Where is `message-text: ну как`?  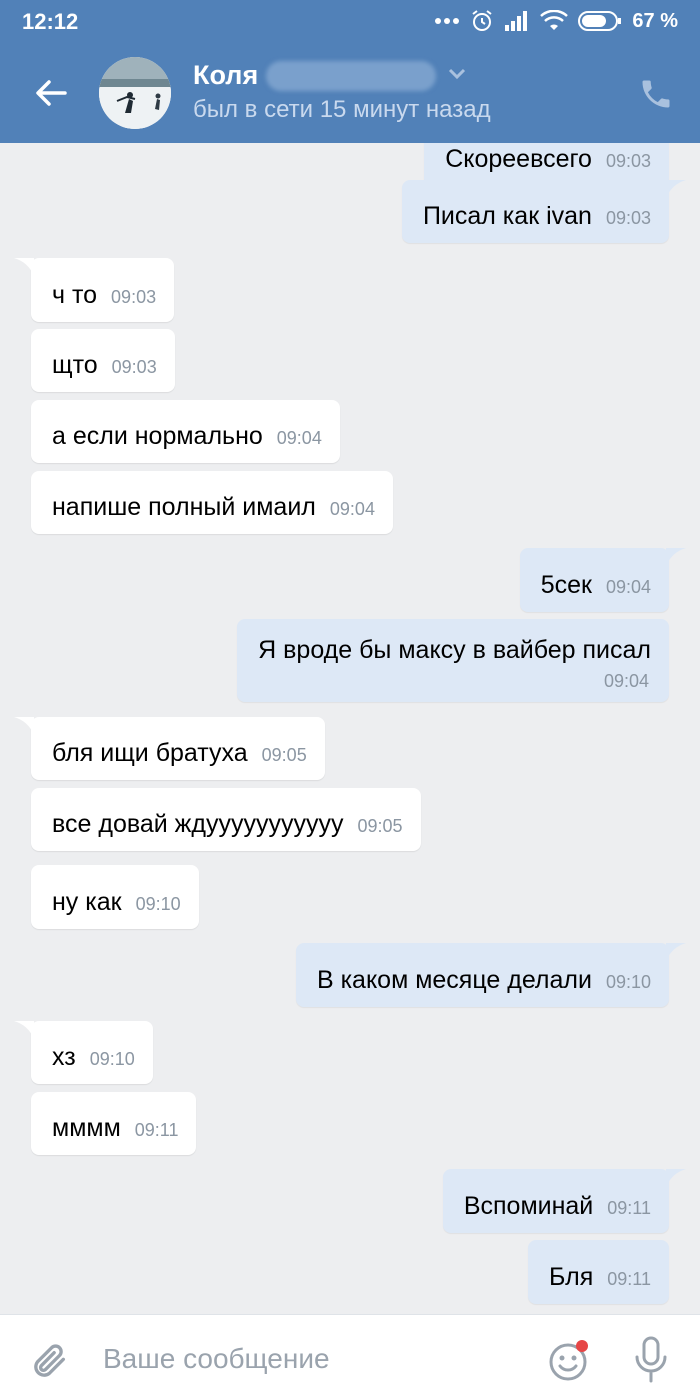
message-text: ну как is located at coordinates (87, 902).